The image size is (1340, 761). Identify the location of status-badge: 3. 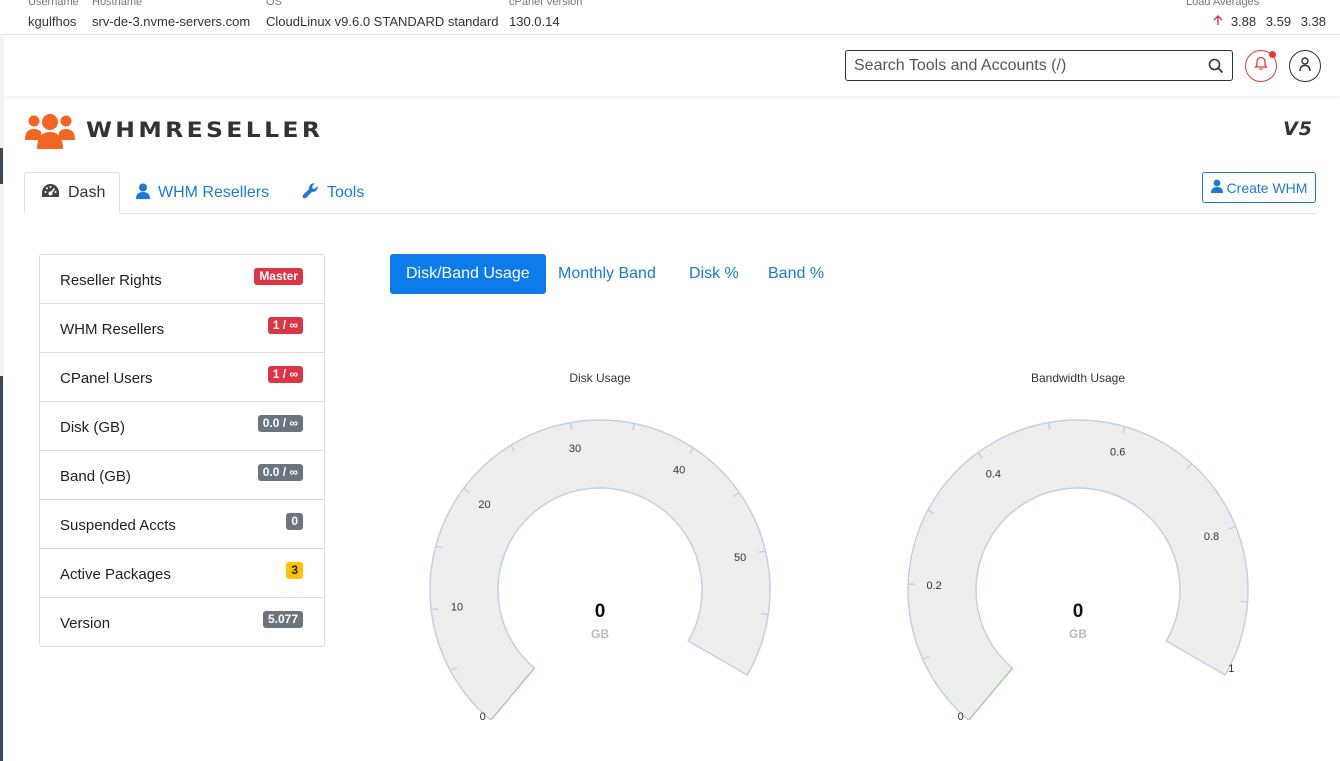
(294, 570).